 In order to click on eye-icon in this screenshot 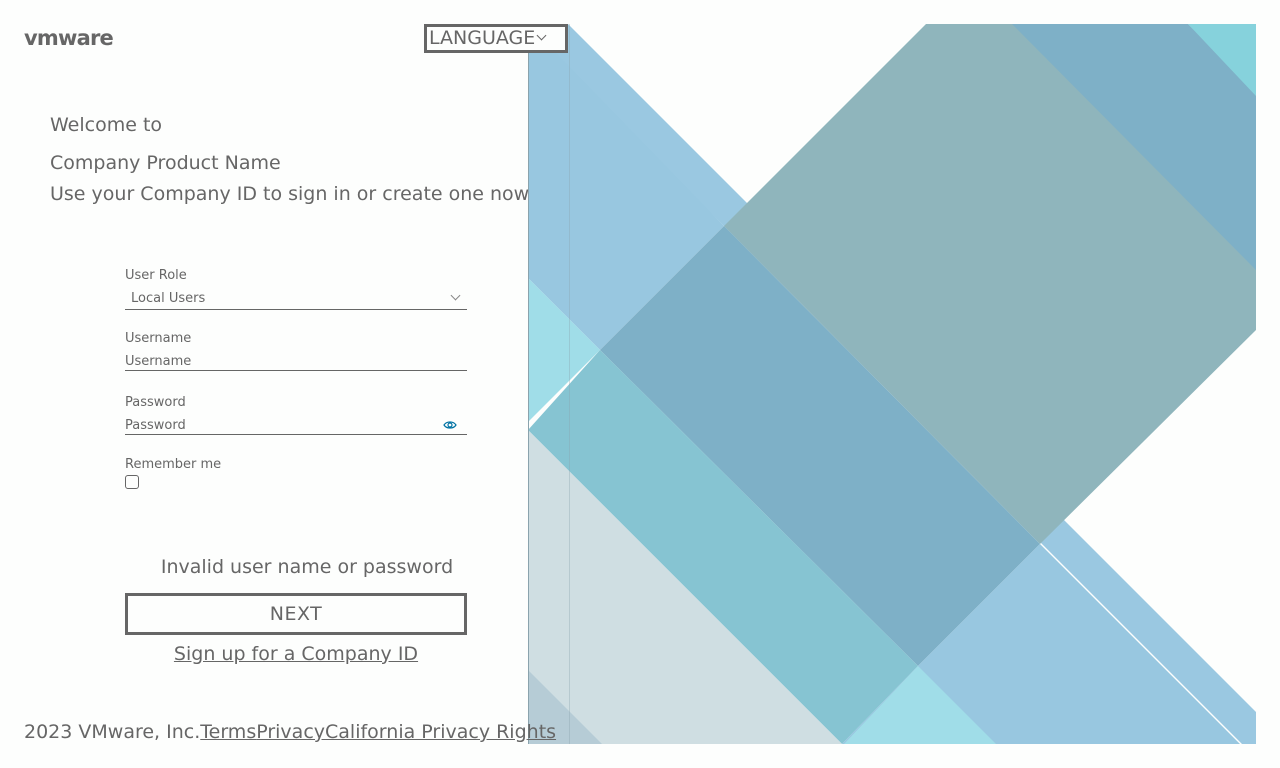, I will do `click(450, 425)`.